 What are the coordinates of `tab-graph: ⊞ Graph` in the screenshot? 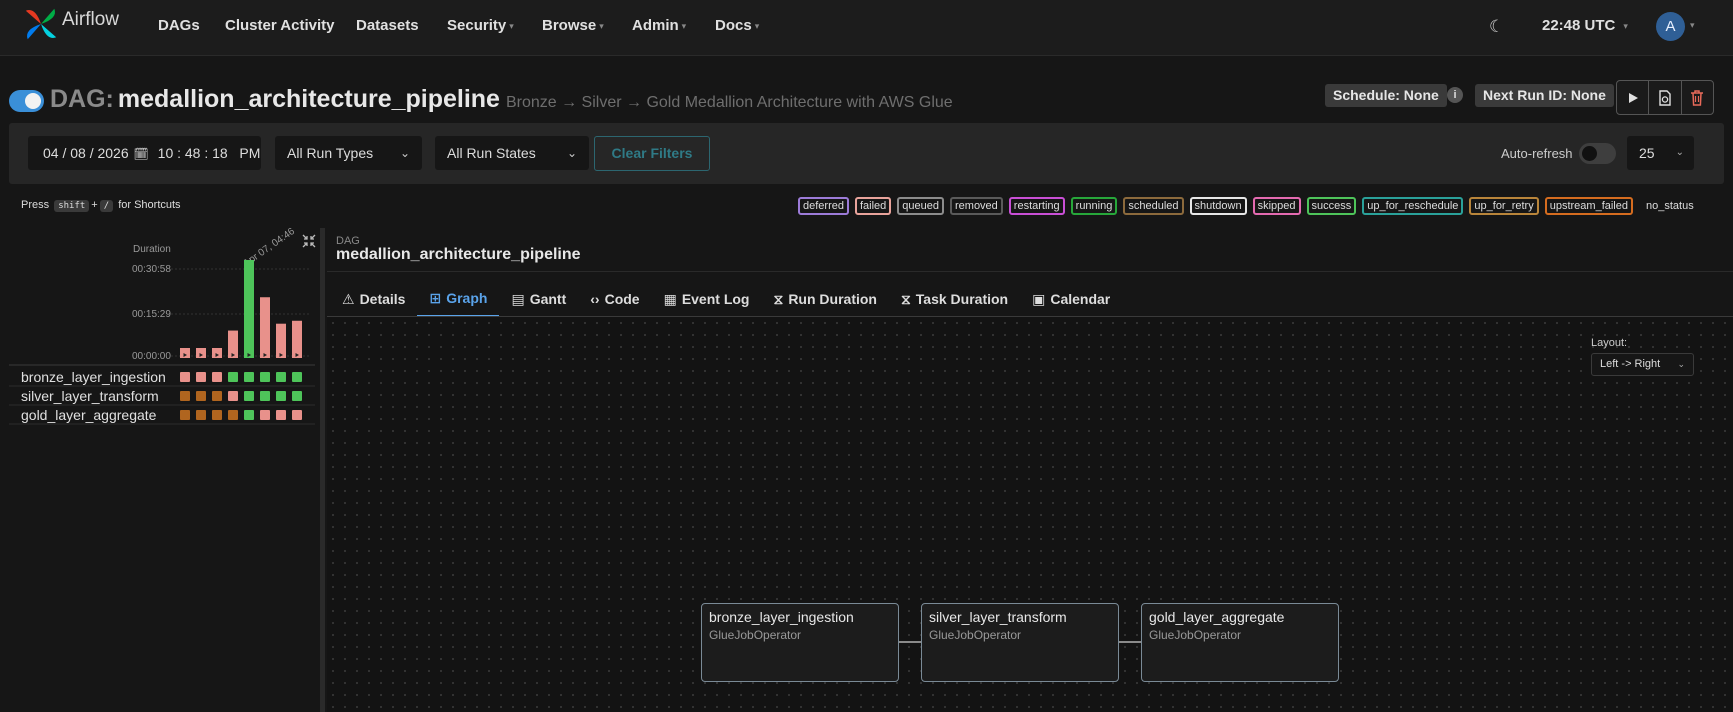 It's located at (458, 299).